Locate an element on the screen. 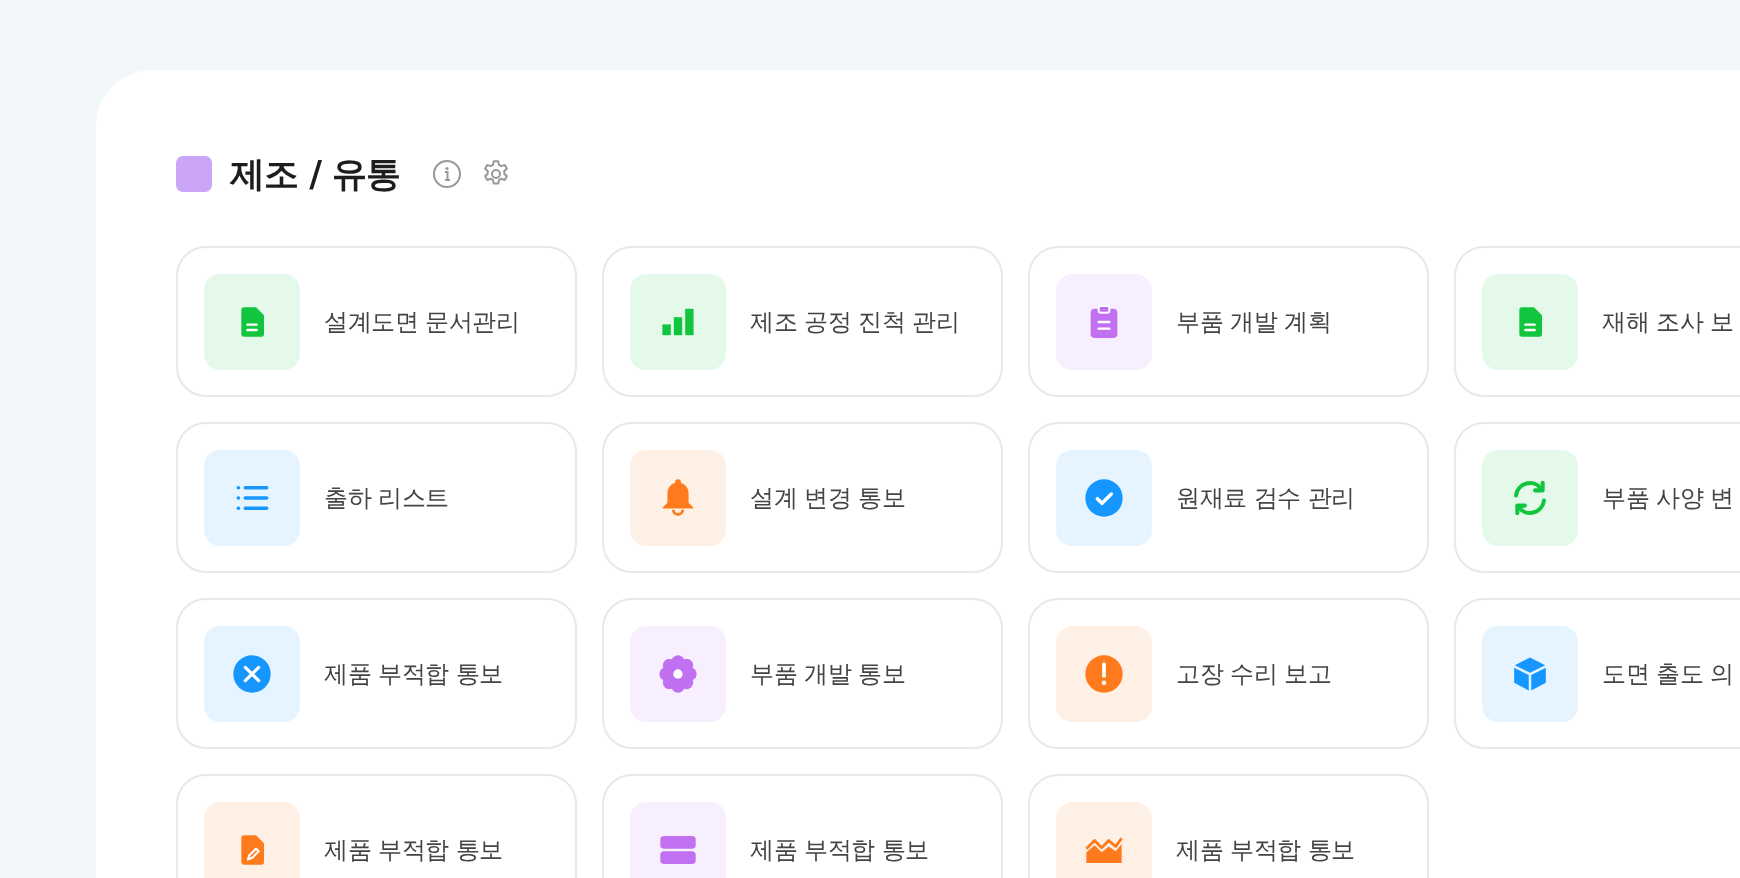 Image resolution: width=1740 pixels, height=878 pixels. menu-card: 부품 개발 통보 is located at coordinates (802, 673).